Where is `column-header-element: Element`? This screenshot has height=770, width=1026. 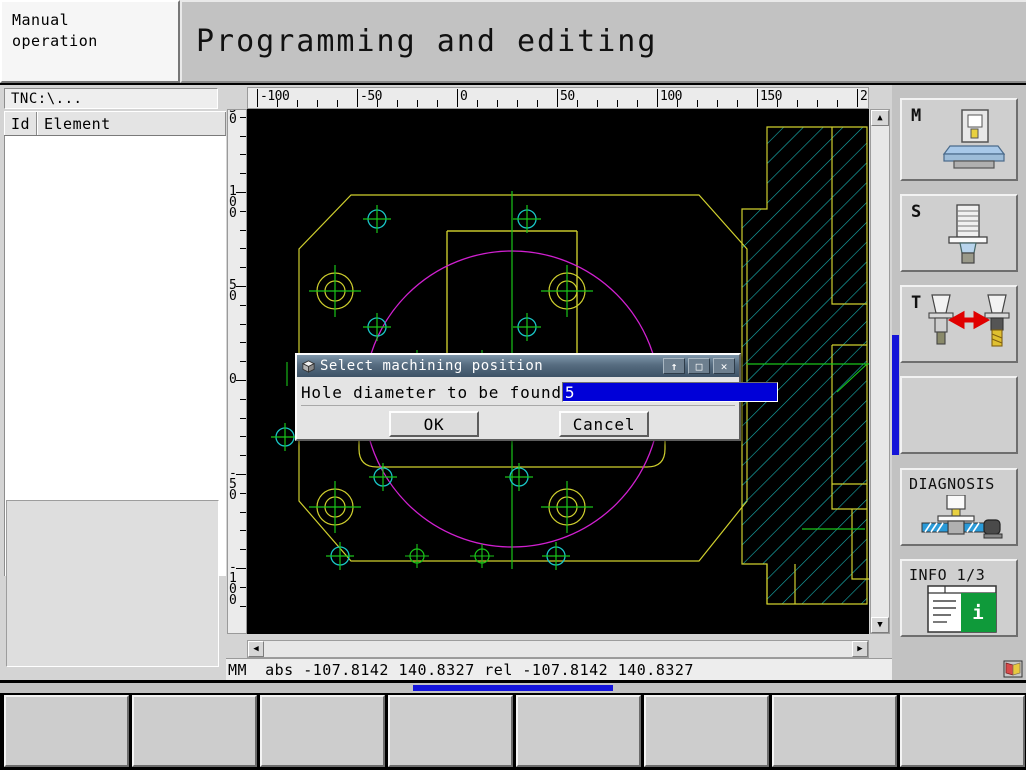
column-header-element: Element is located at coordinates (131, 123).